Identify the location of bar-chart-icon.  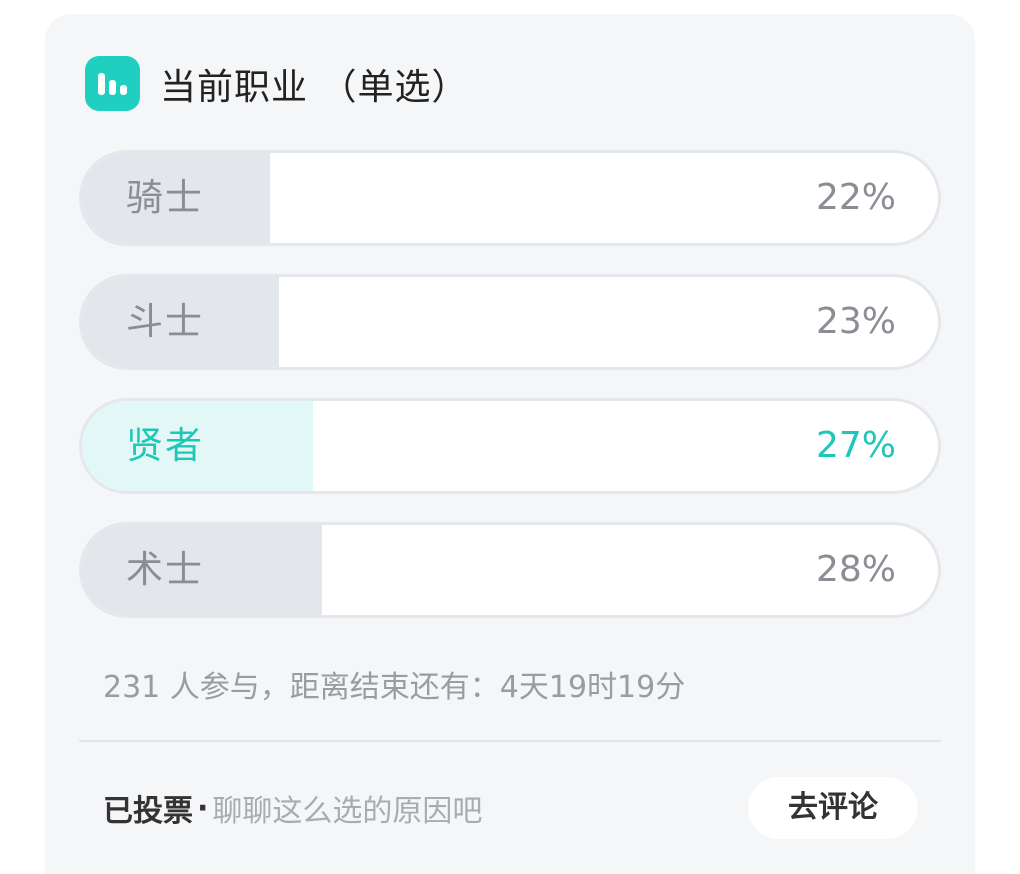
(112, 83).